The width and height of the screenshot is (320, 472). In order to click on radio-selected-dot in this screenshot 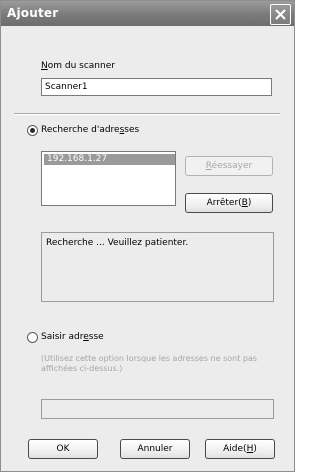, I will do `click(32, 130)`.